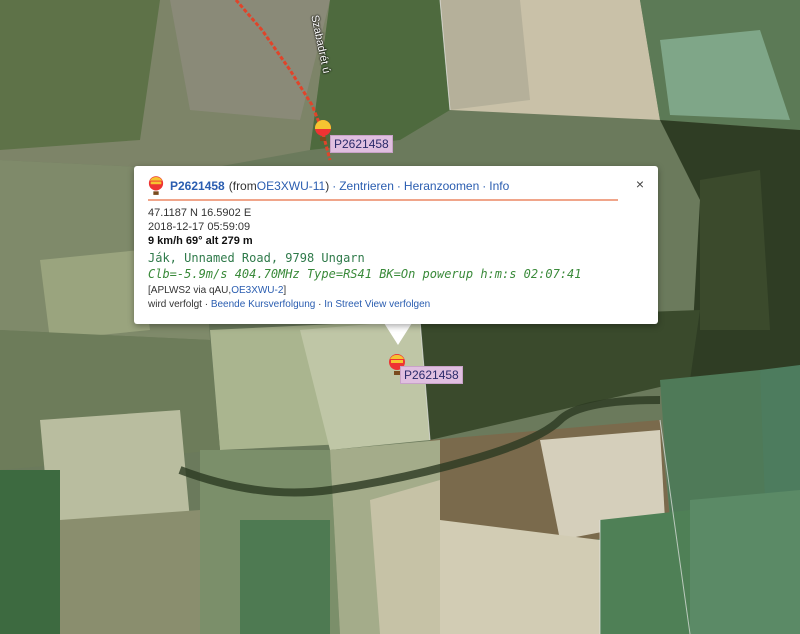  I want to click on center-link: Zentrieren, so click(366, 186).